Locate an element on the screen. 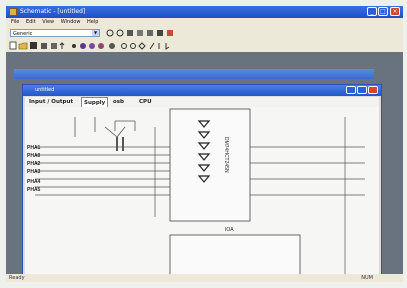  net-label: PHA5 is located at coordinates (34, 190).